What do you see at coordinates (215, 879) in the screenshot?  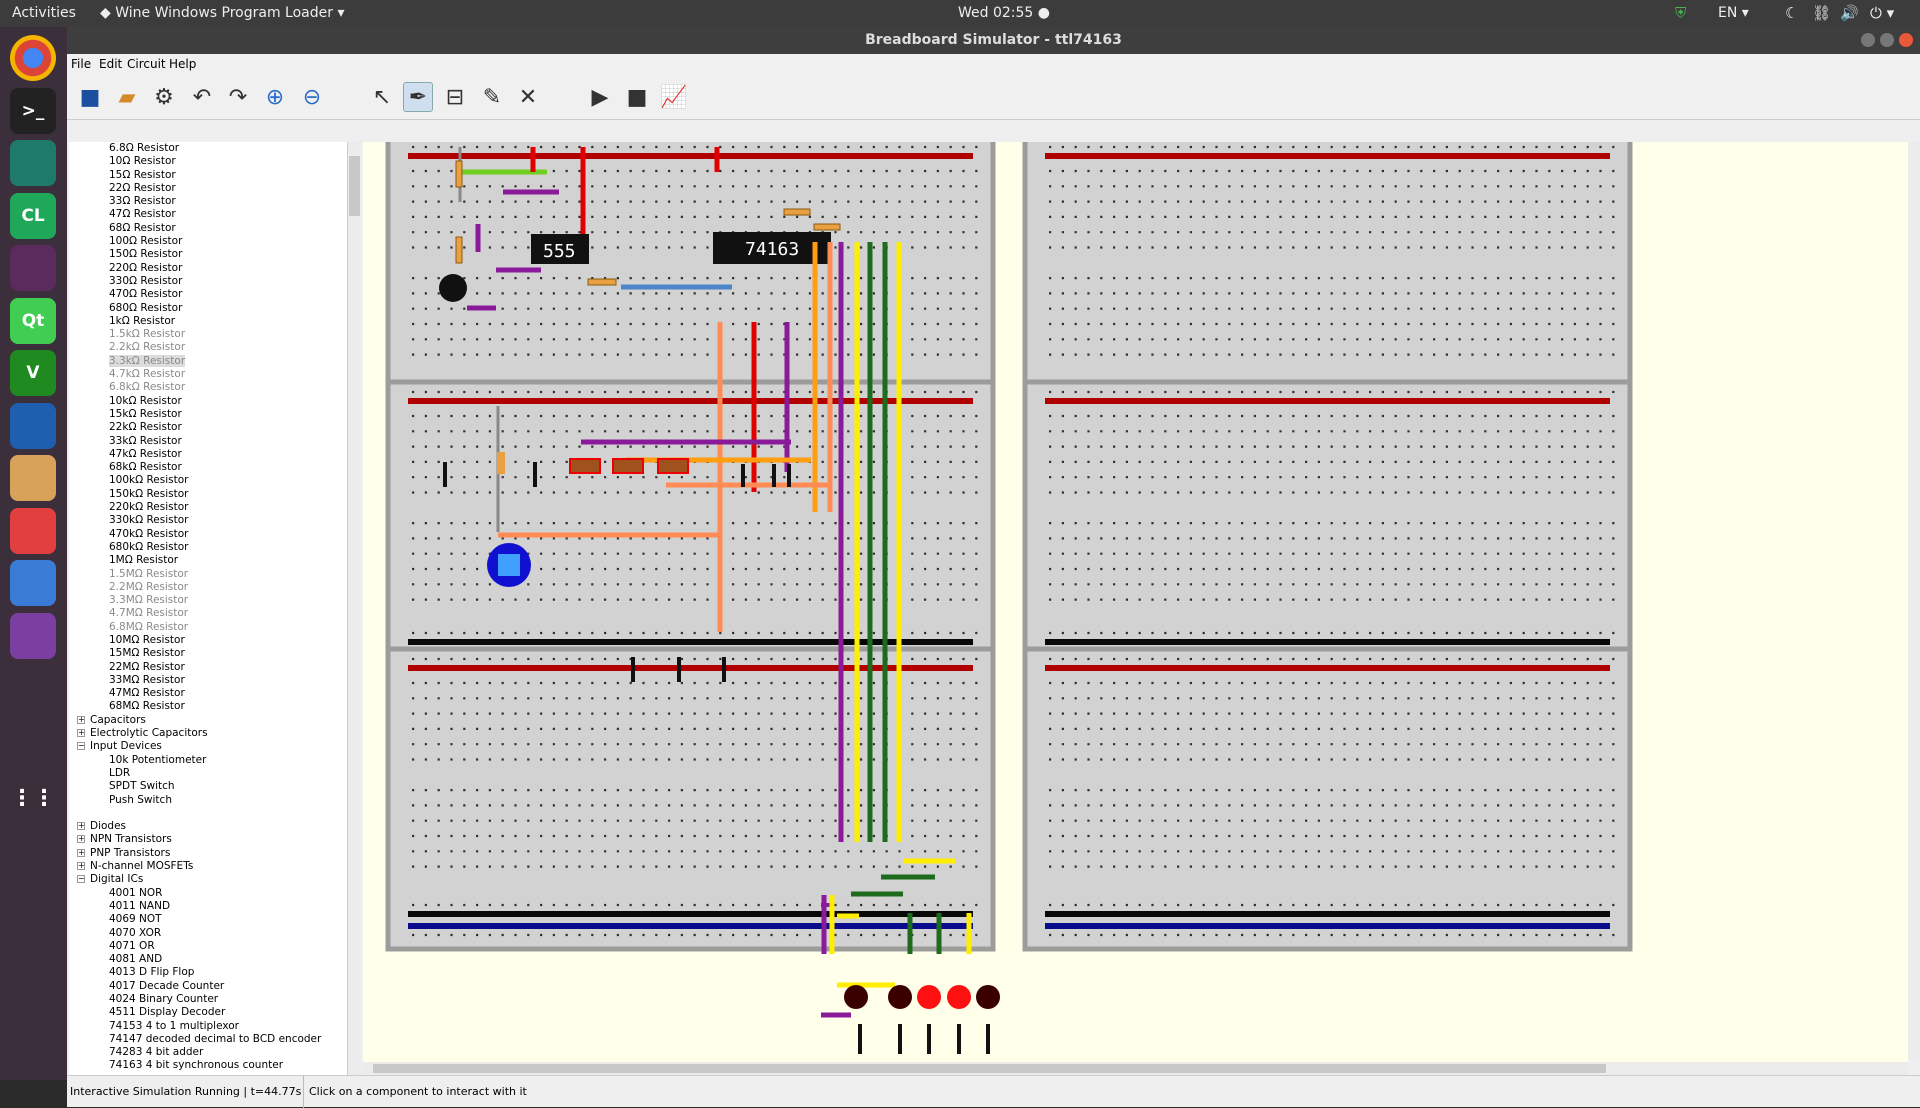 I see `tree-item: − Digital ICs` at bounding box center [215, 879].